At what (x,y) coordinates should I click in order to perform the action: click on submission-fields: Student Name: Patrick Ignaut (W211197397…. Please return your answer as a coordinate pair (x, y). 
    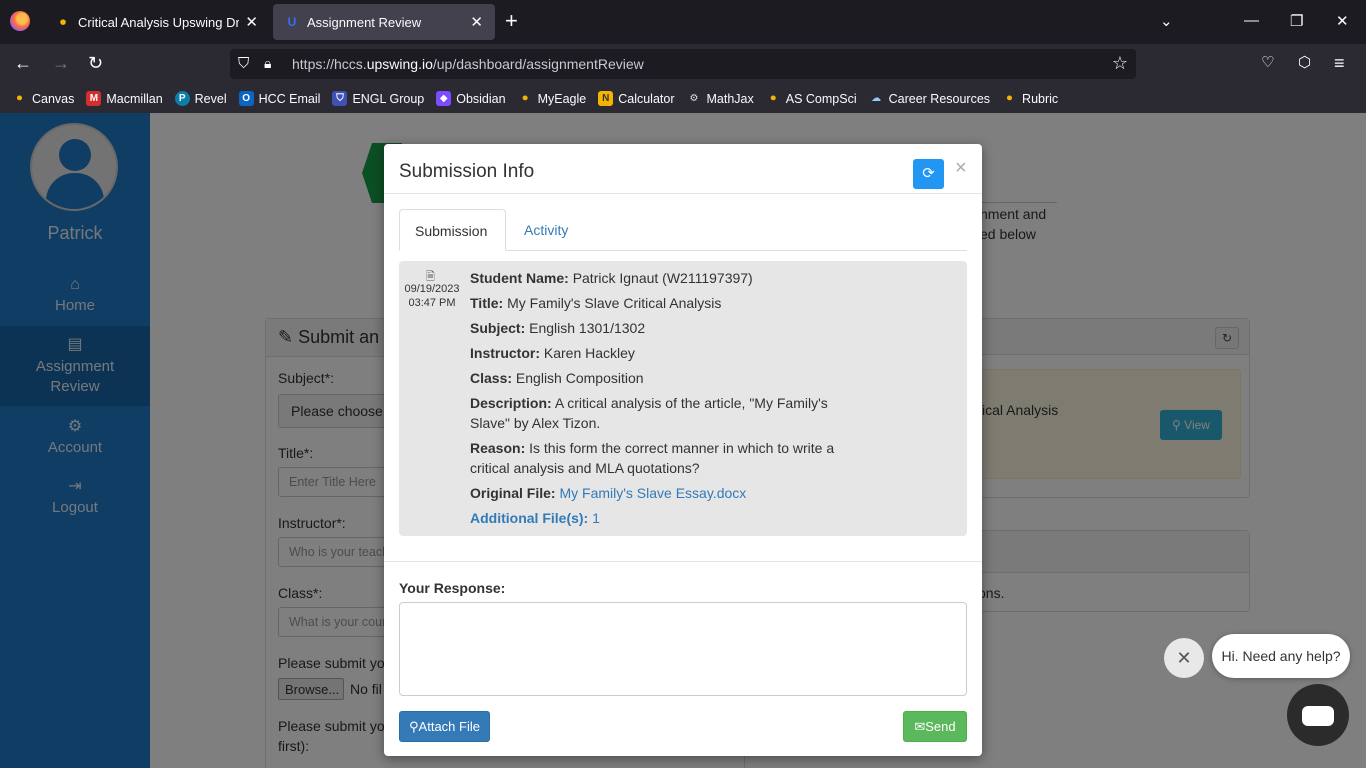
    Looking at the image, I should click on (667, 400).